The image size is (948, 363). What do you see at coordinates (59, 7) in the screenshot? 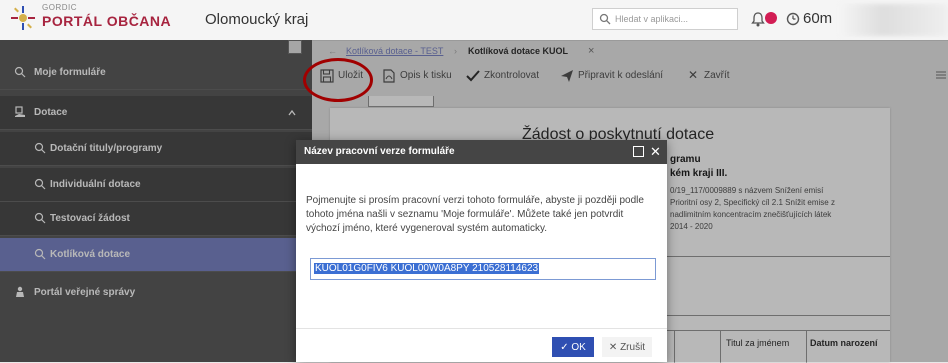
I see `logo-small-text: GORDIC` at bounding box center [59, 7].